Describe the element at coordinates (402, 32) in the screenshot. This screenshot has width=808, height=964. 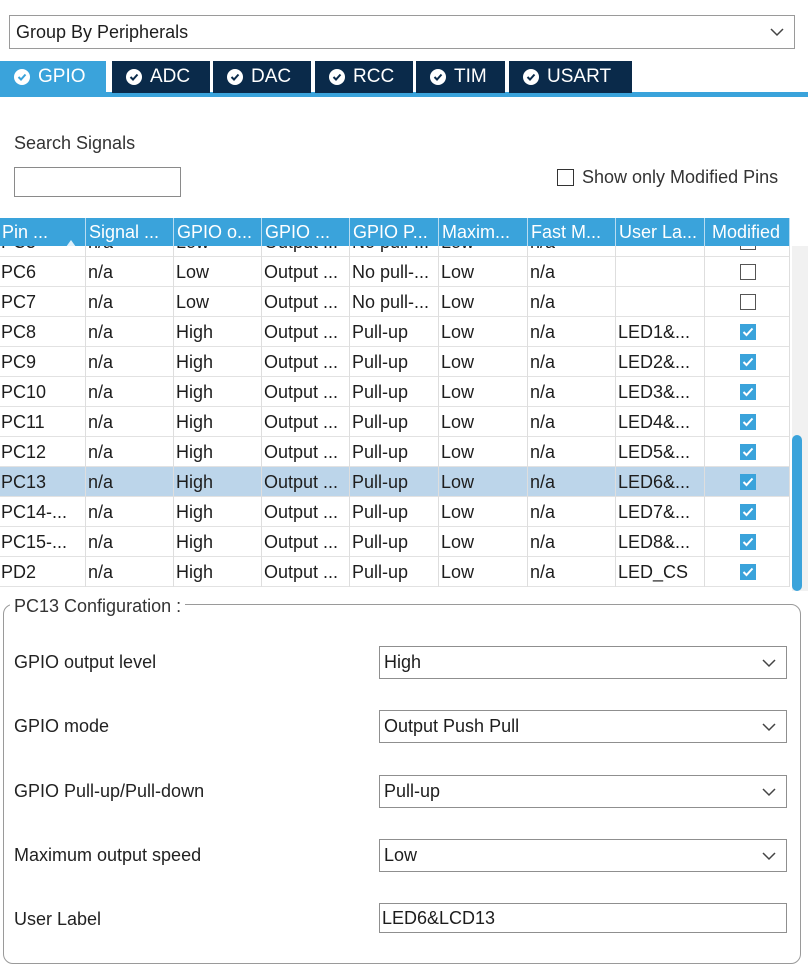
I see `group-by-dropdown: Group By Peripherals` at that location.